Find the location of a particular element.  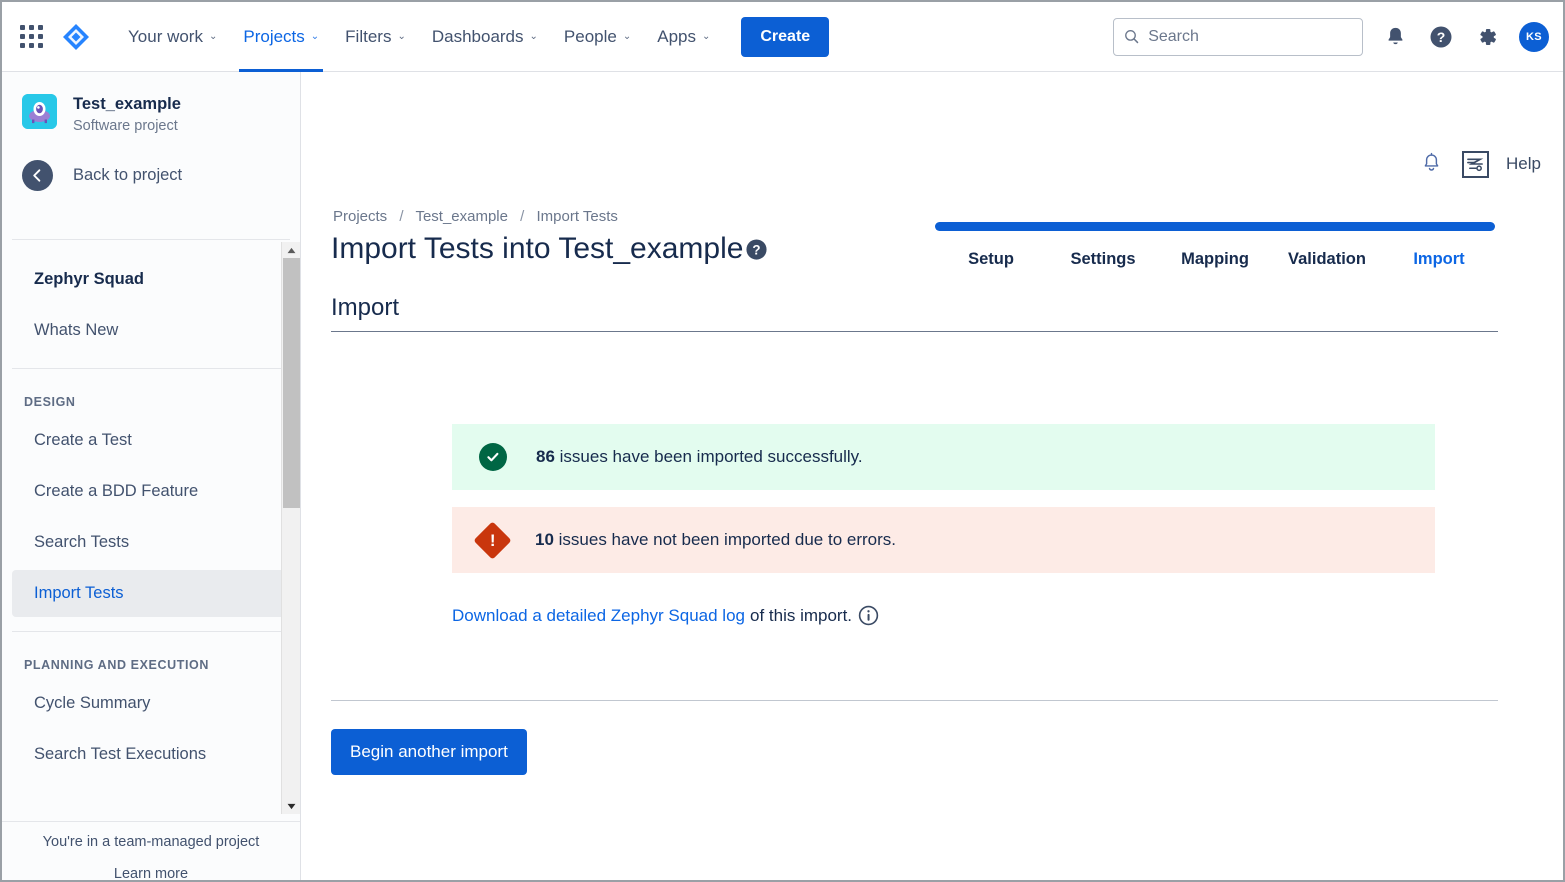

project-header: Test_example Software project is located at coordinates (151, 103).